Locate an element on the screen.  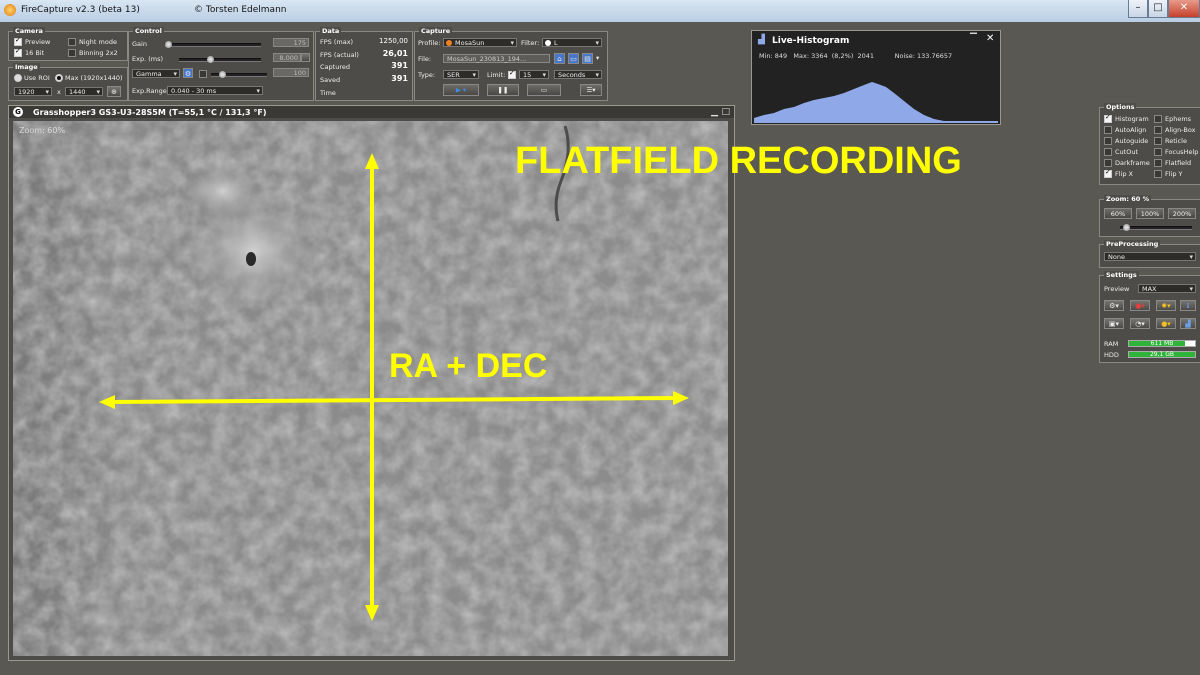
binning-checkbox is located at coordinates (72, 53).